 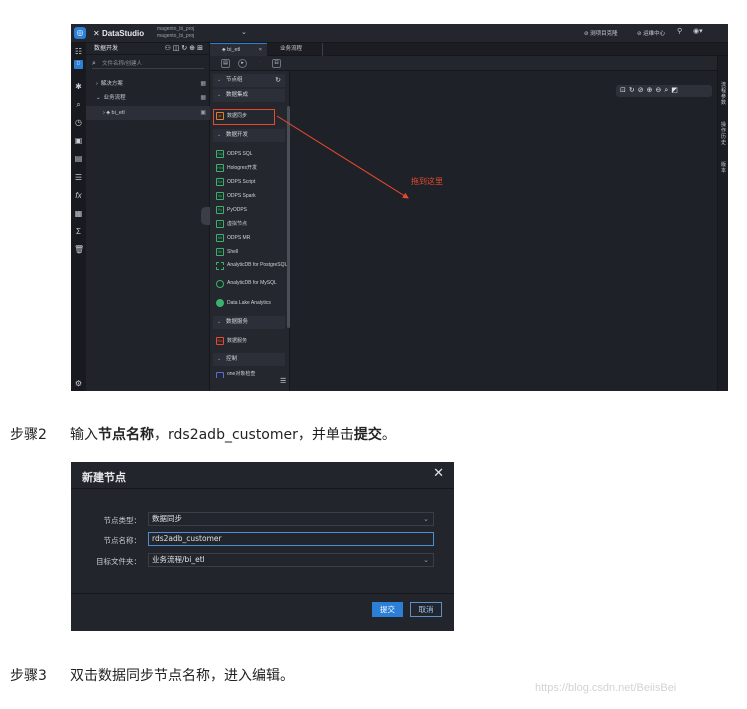 What do you see at coordinates (427, 181) in the screenshot?
I see `drag-here-annotation: 拖到这里` at bounding box center [427, 181].